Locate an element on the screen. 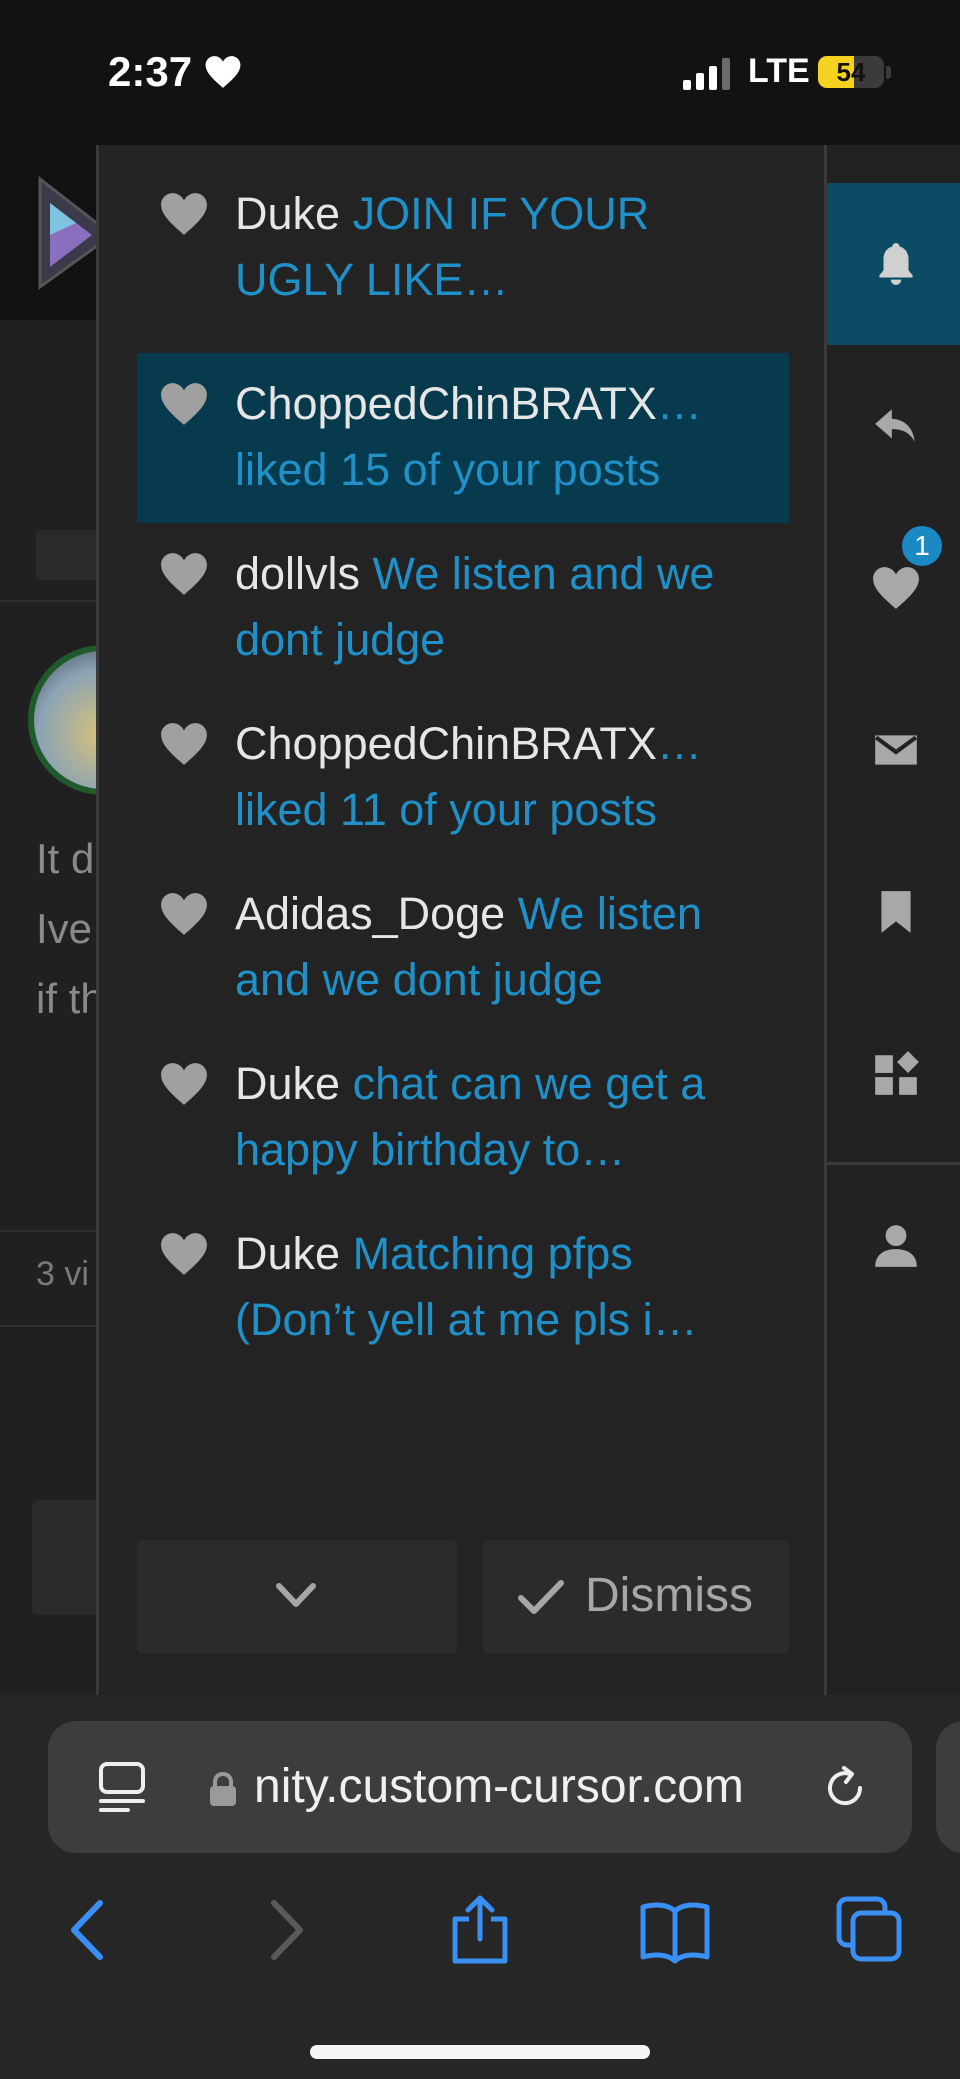 The width and height of the screenshot is (960, 2079). rail-account is located at coordinates (893, 1246).